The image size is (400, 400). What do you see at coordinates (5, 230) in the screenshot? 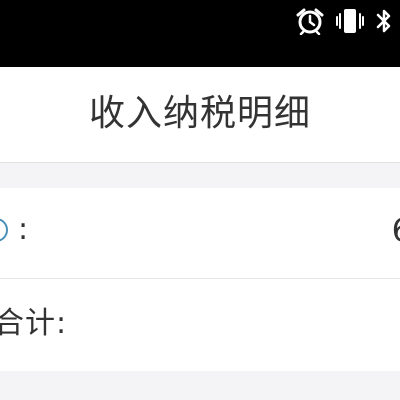
I see `info-icon` at bounding box center [5, 230].